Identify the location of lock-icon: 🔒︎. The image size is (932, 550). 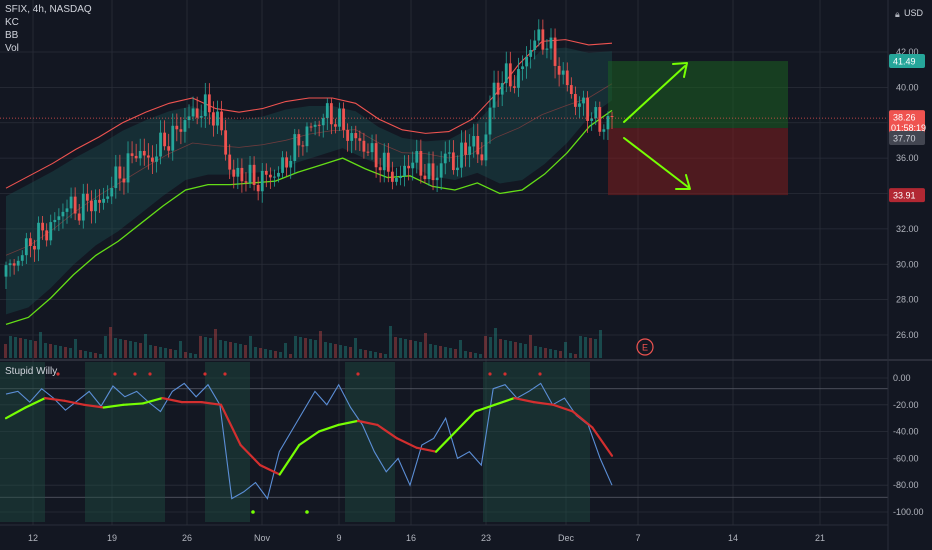
(897, 14).